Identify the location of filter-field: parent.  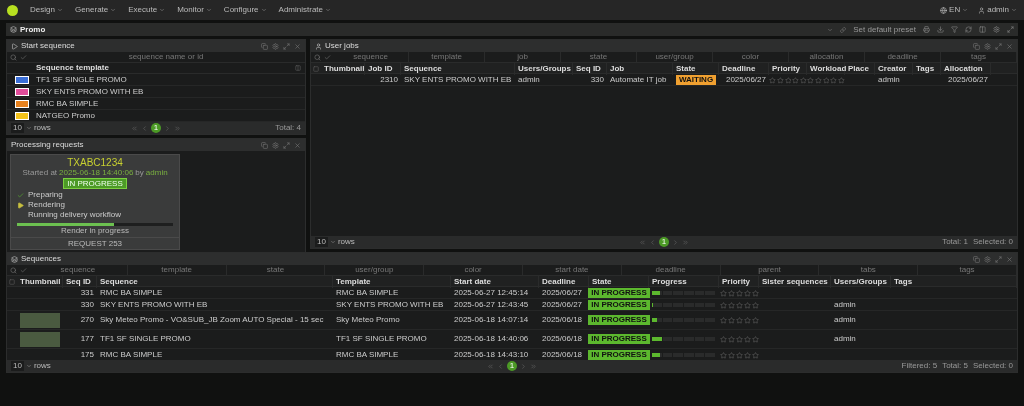
(770, 270).